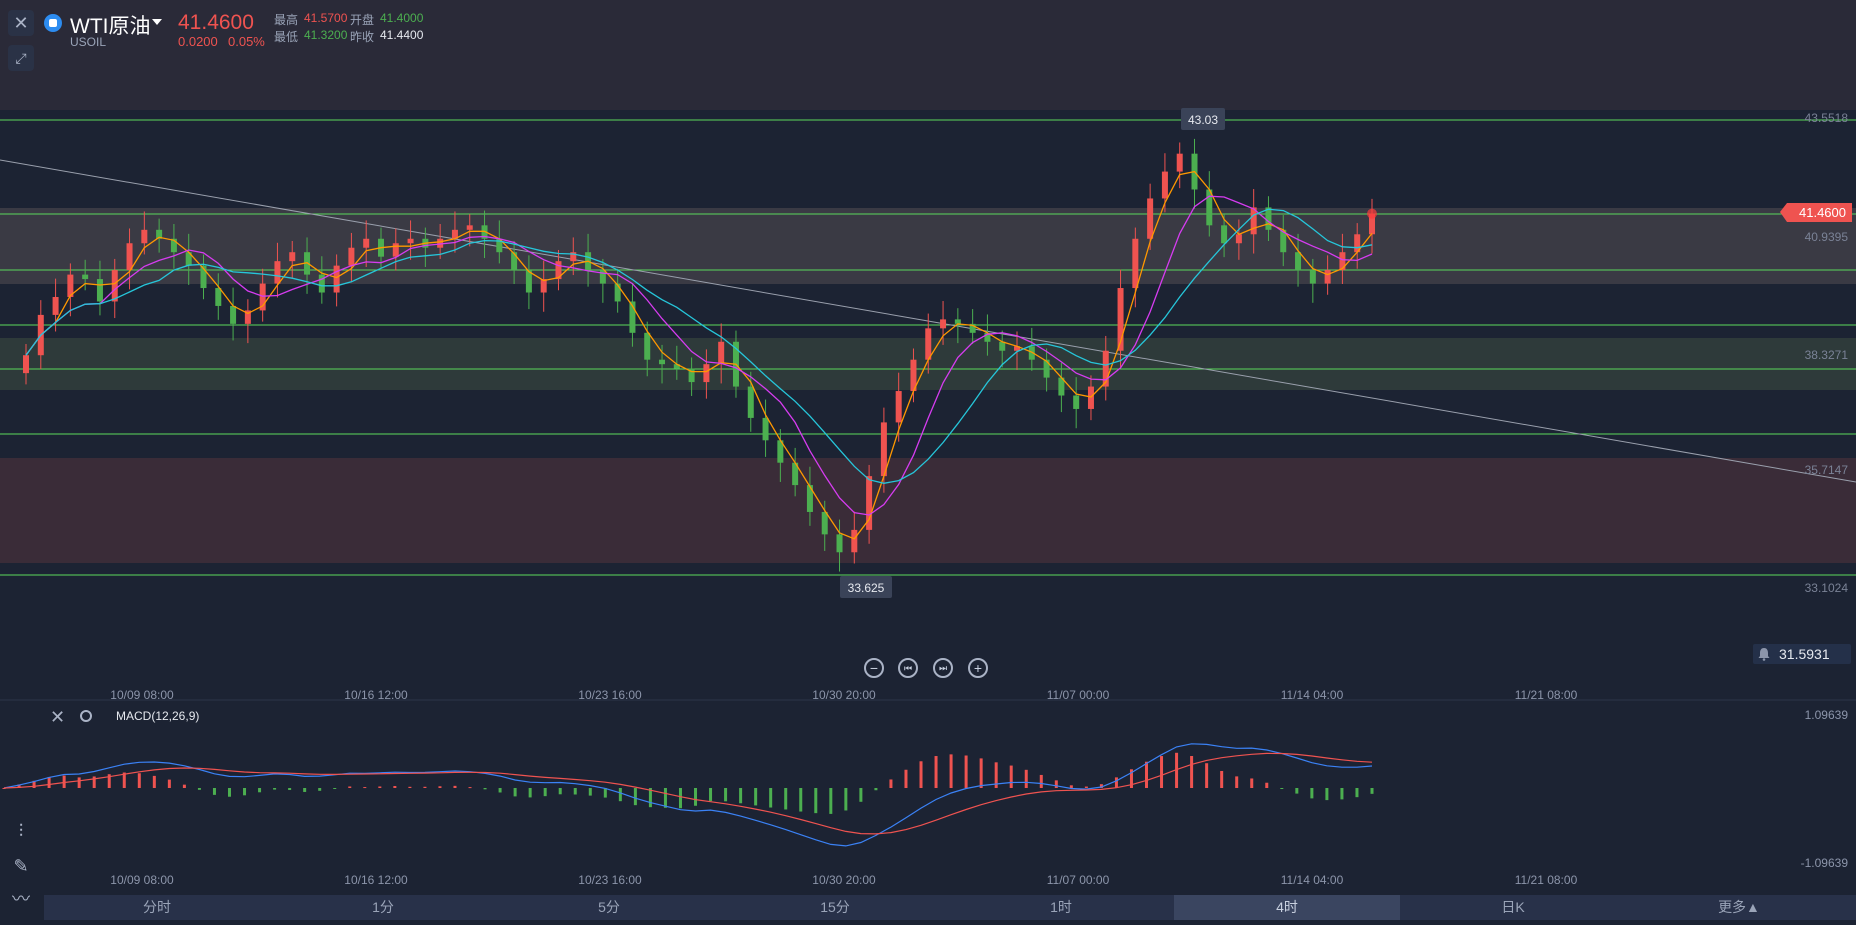 Image resolution: width=1856 pixels, height=925 pixels. I want to click on zoom-out-button: −, so click(874, 668).